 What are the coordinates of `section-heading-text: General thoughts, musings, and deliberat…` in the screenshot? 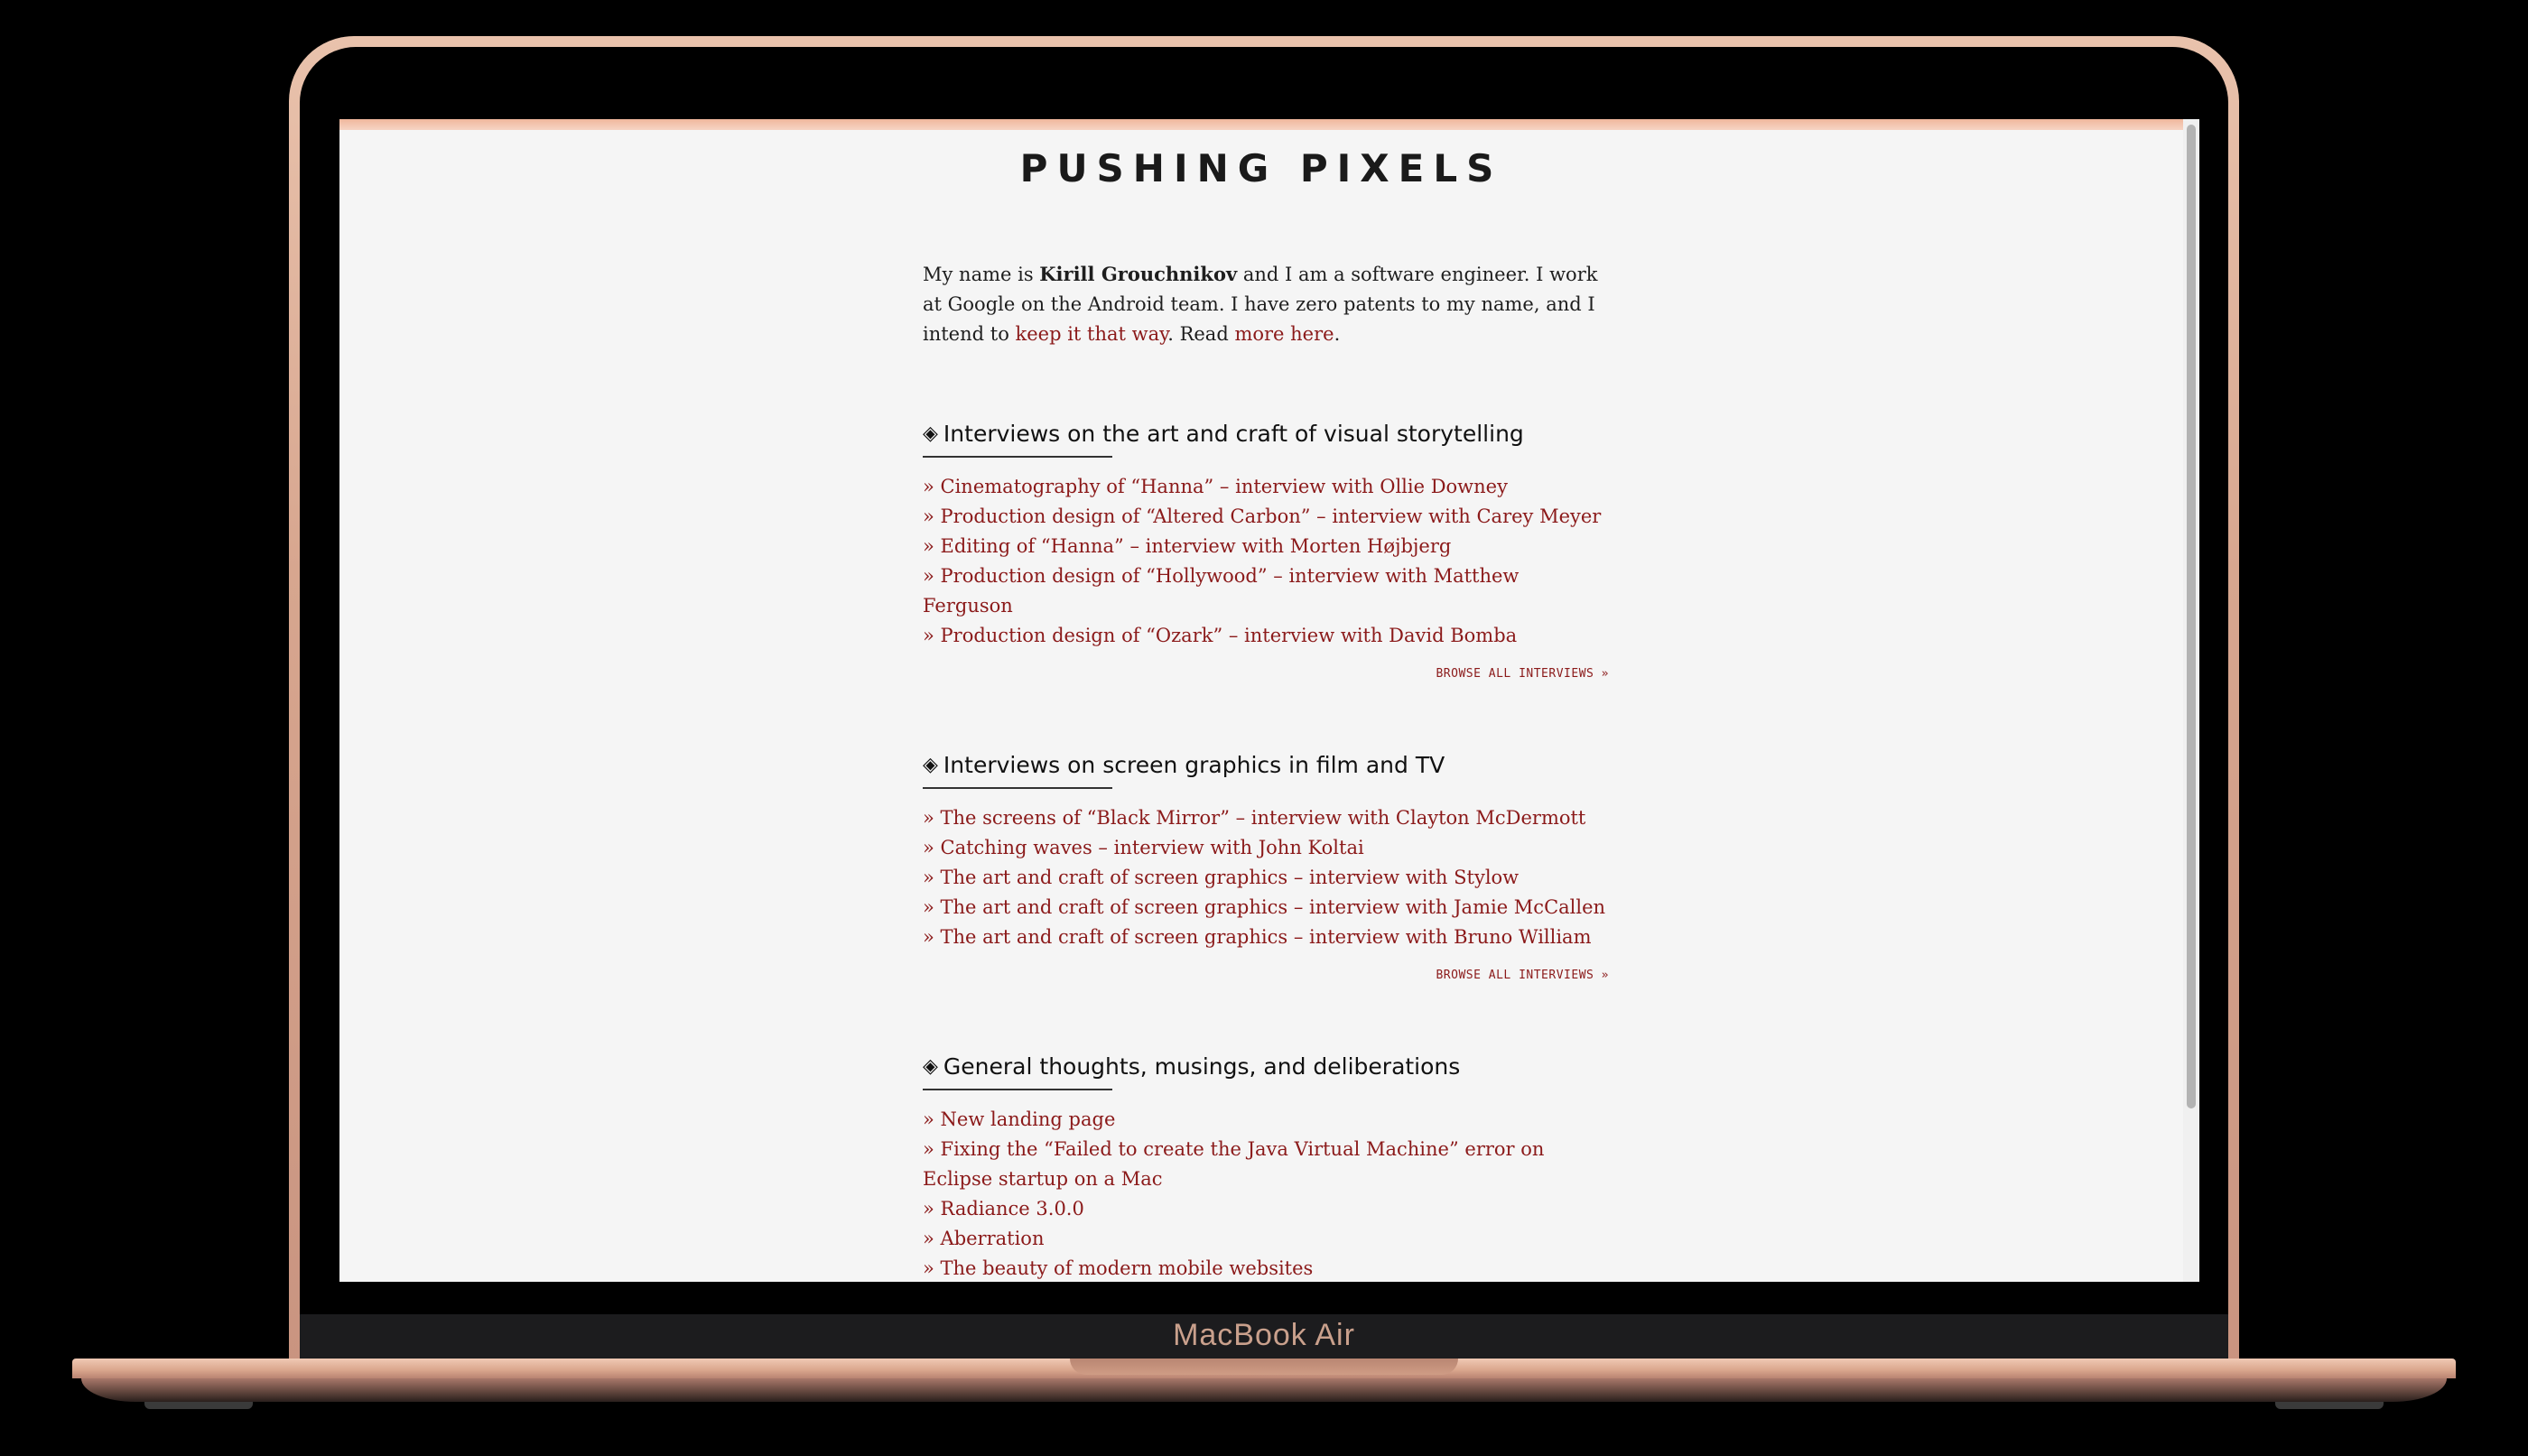 It's located at (1202, 1066).